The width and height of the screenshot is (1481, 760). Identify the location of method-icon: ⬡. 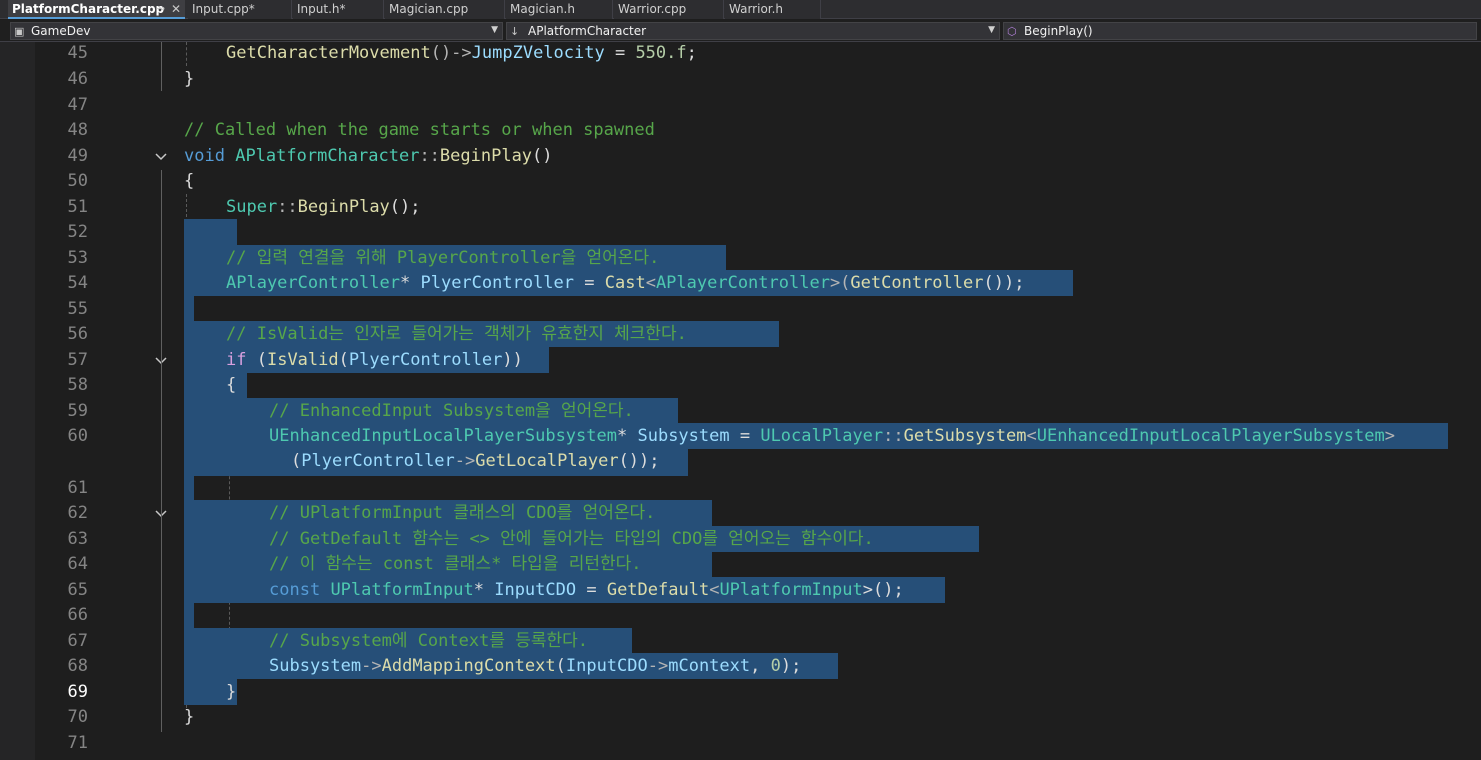
(1012, 31).